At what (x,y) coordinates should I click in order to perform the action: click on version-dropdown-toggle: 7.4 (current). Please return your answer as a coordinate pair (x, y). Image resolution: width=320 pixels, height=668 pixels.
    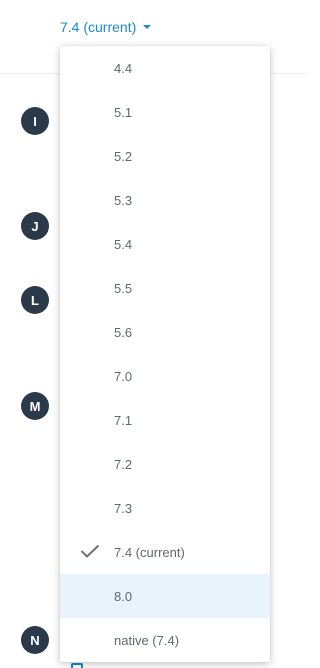
    Looking at the image, I should click on (106, 27).